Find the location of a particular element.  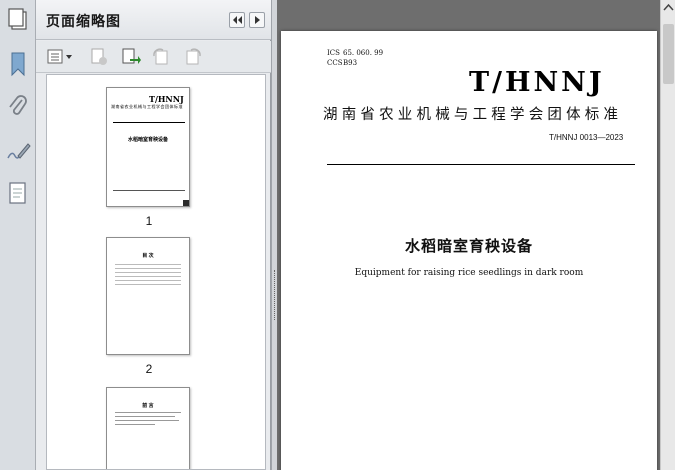

page-thumbnail-2: 目 次 is located at coordinates (148, 296).